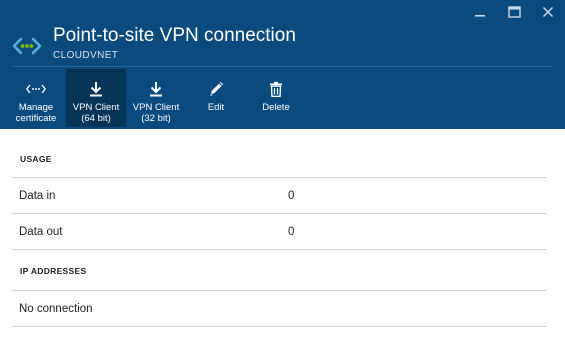  I want to click on close-button, so click(548, 12).